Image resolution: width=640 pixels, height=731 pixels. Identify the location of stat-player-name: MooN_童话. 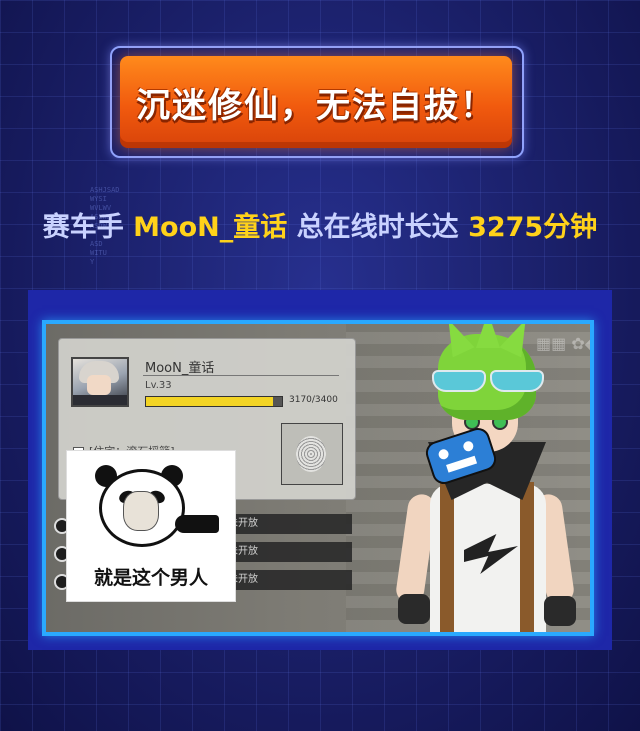
(210, 227).